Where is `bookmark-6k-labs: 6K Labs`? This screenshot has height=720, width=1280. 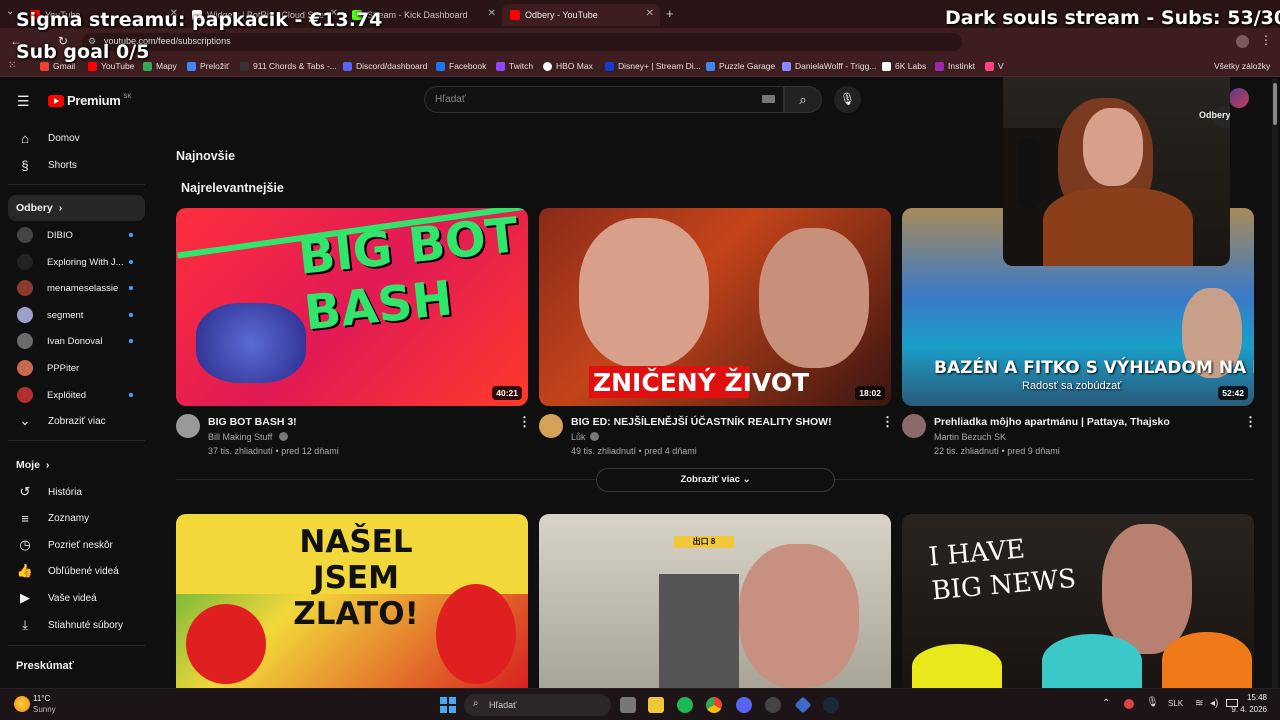 bookmark-6k-labs: 6K Labs is located at coordinates (904, 66).